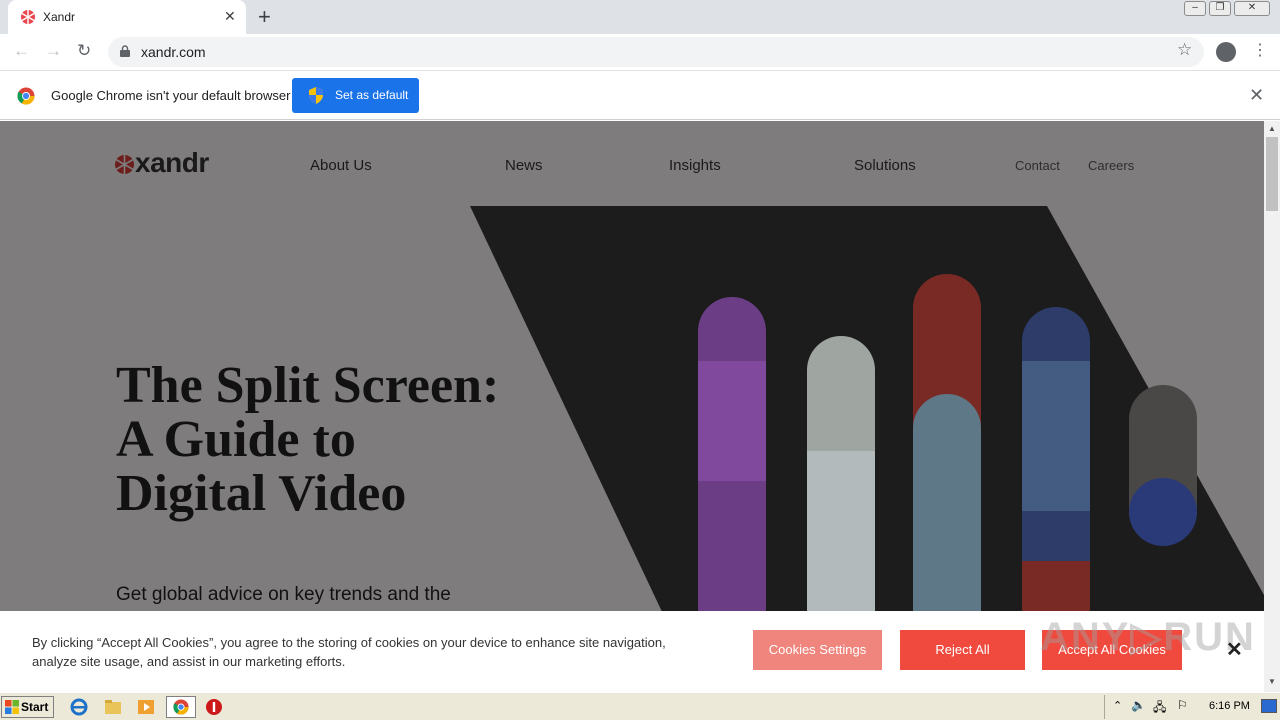  I want to click on reload-icon: ↻, so click(84, 51).